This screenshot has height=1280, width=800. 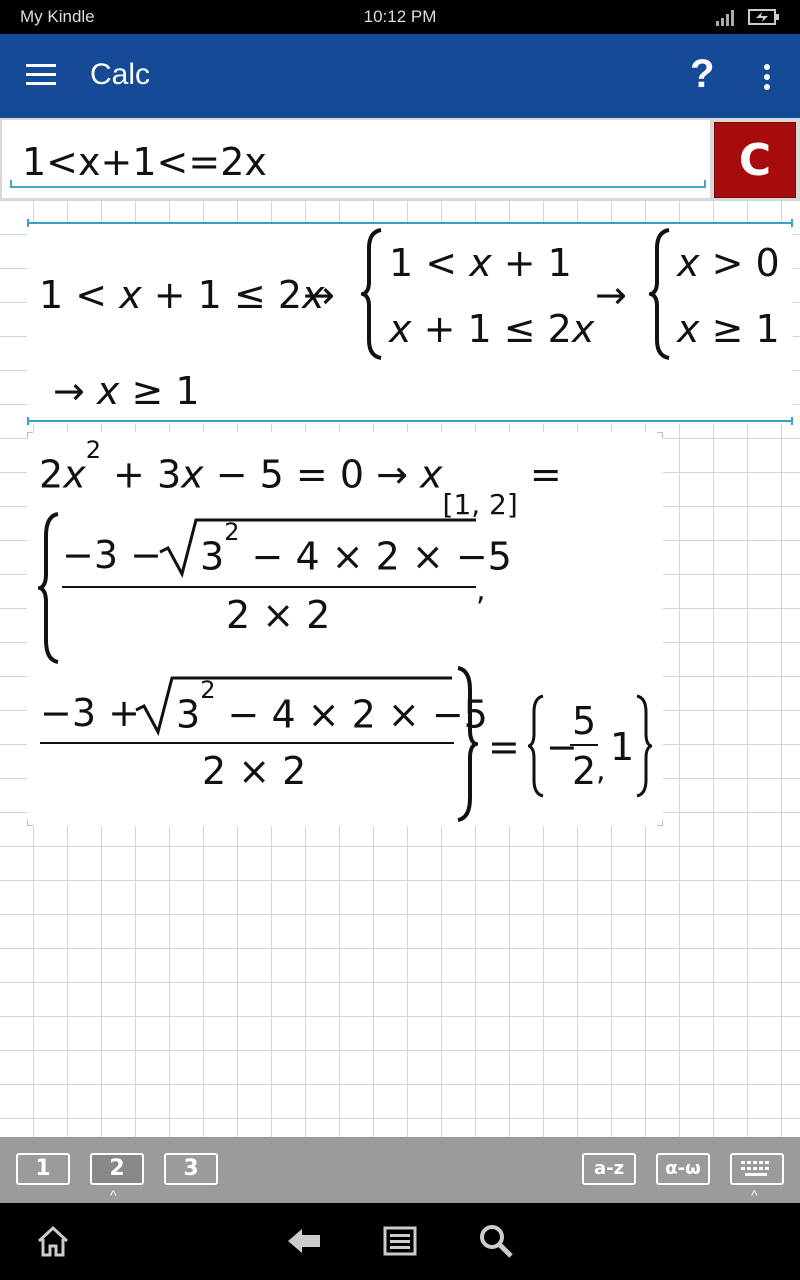 I want to click on solution-second-value: 1, so click(x=622, y=747).